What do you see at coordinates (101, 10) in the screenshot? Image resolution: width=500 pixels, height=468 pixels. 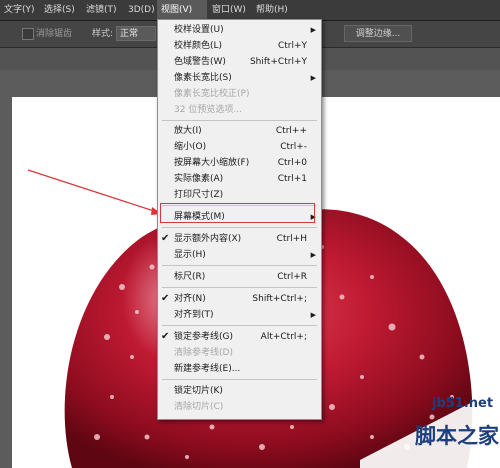 I see `menu-filter: 滤镜(T)` at bounding box center [101, 10].